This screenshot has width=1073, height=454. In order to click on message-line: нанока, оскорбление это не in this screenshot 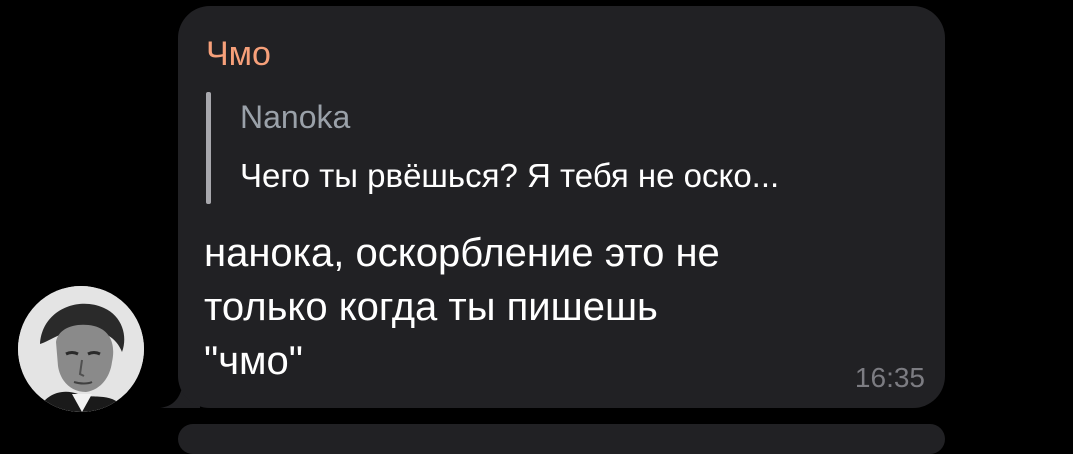, I will do `click(462, 253)`.